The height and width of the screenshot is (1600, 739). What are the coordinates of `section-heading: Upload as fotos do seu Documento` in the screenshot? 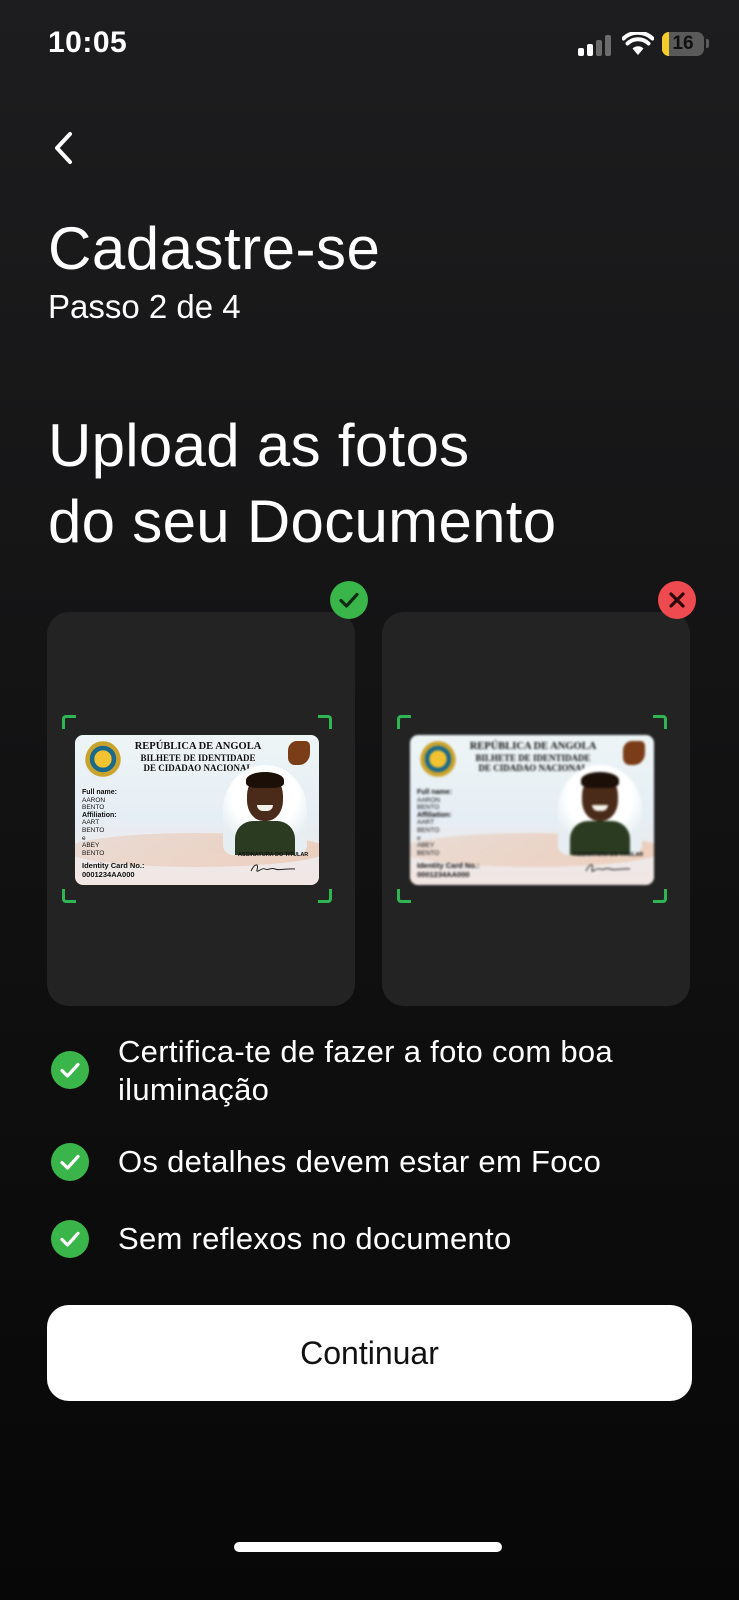 It's located at (302, 484).